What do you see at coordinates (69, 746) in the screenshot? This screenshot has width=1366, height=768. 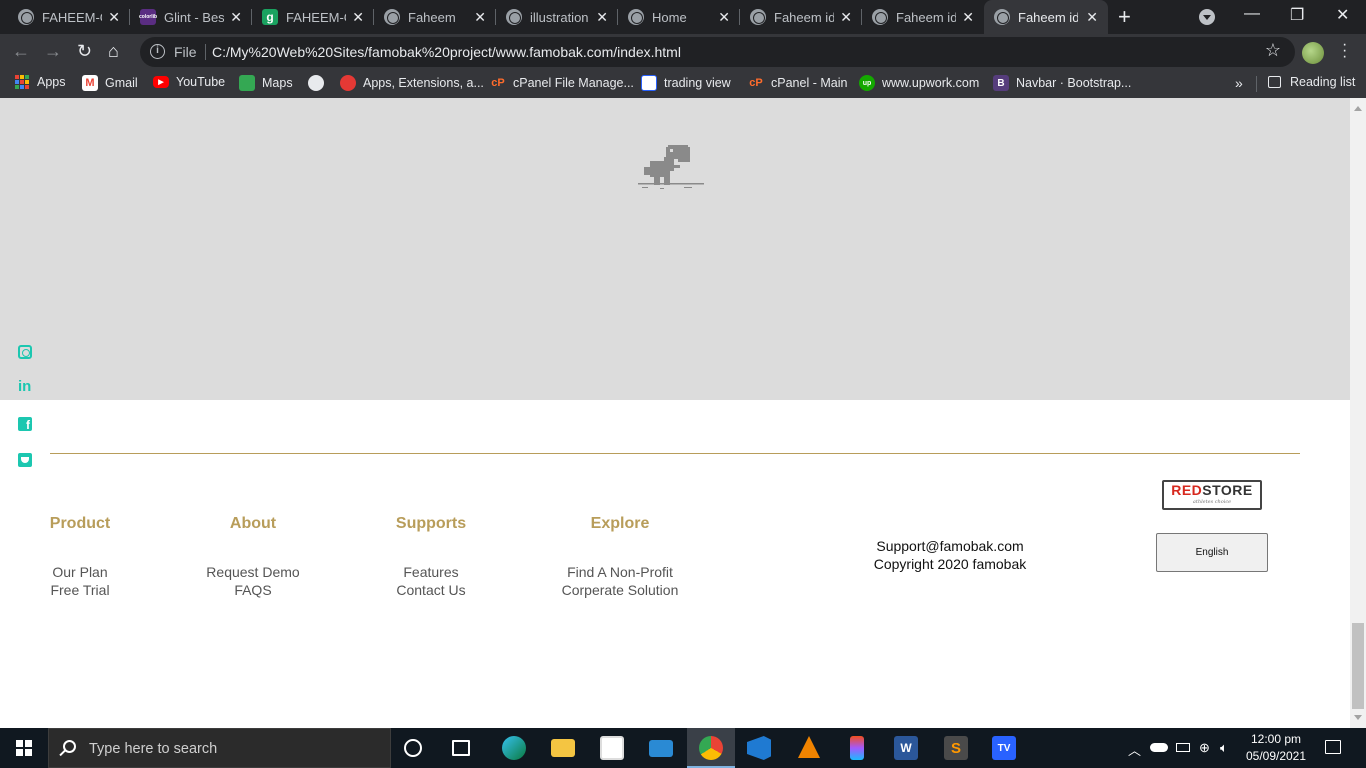 I see `search-icon` at bounding box center [69, 746].